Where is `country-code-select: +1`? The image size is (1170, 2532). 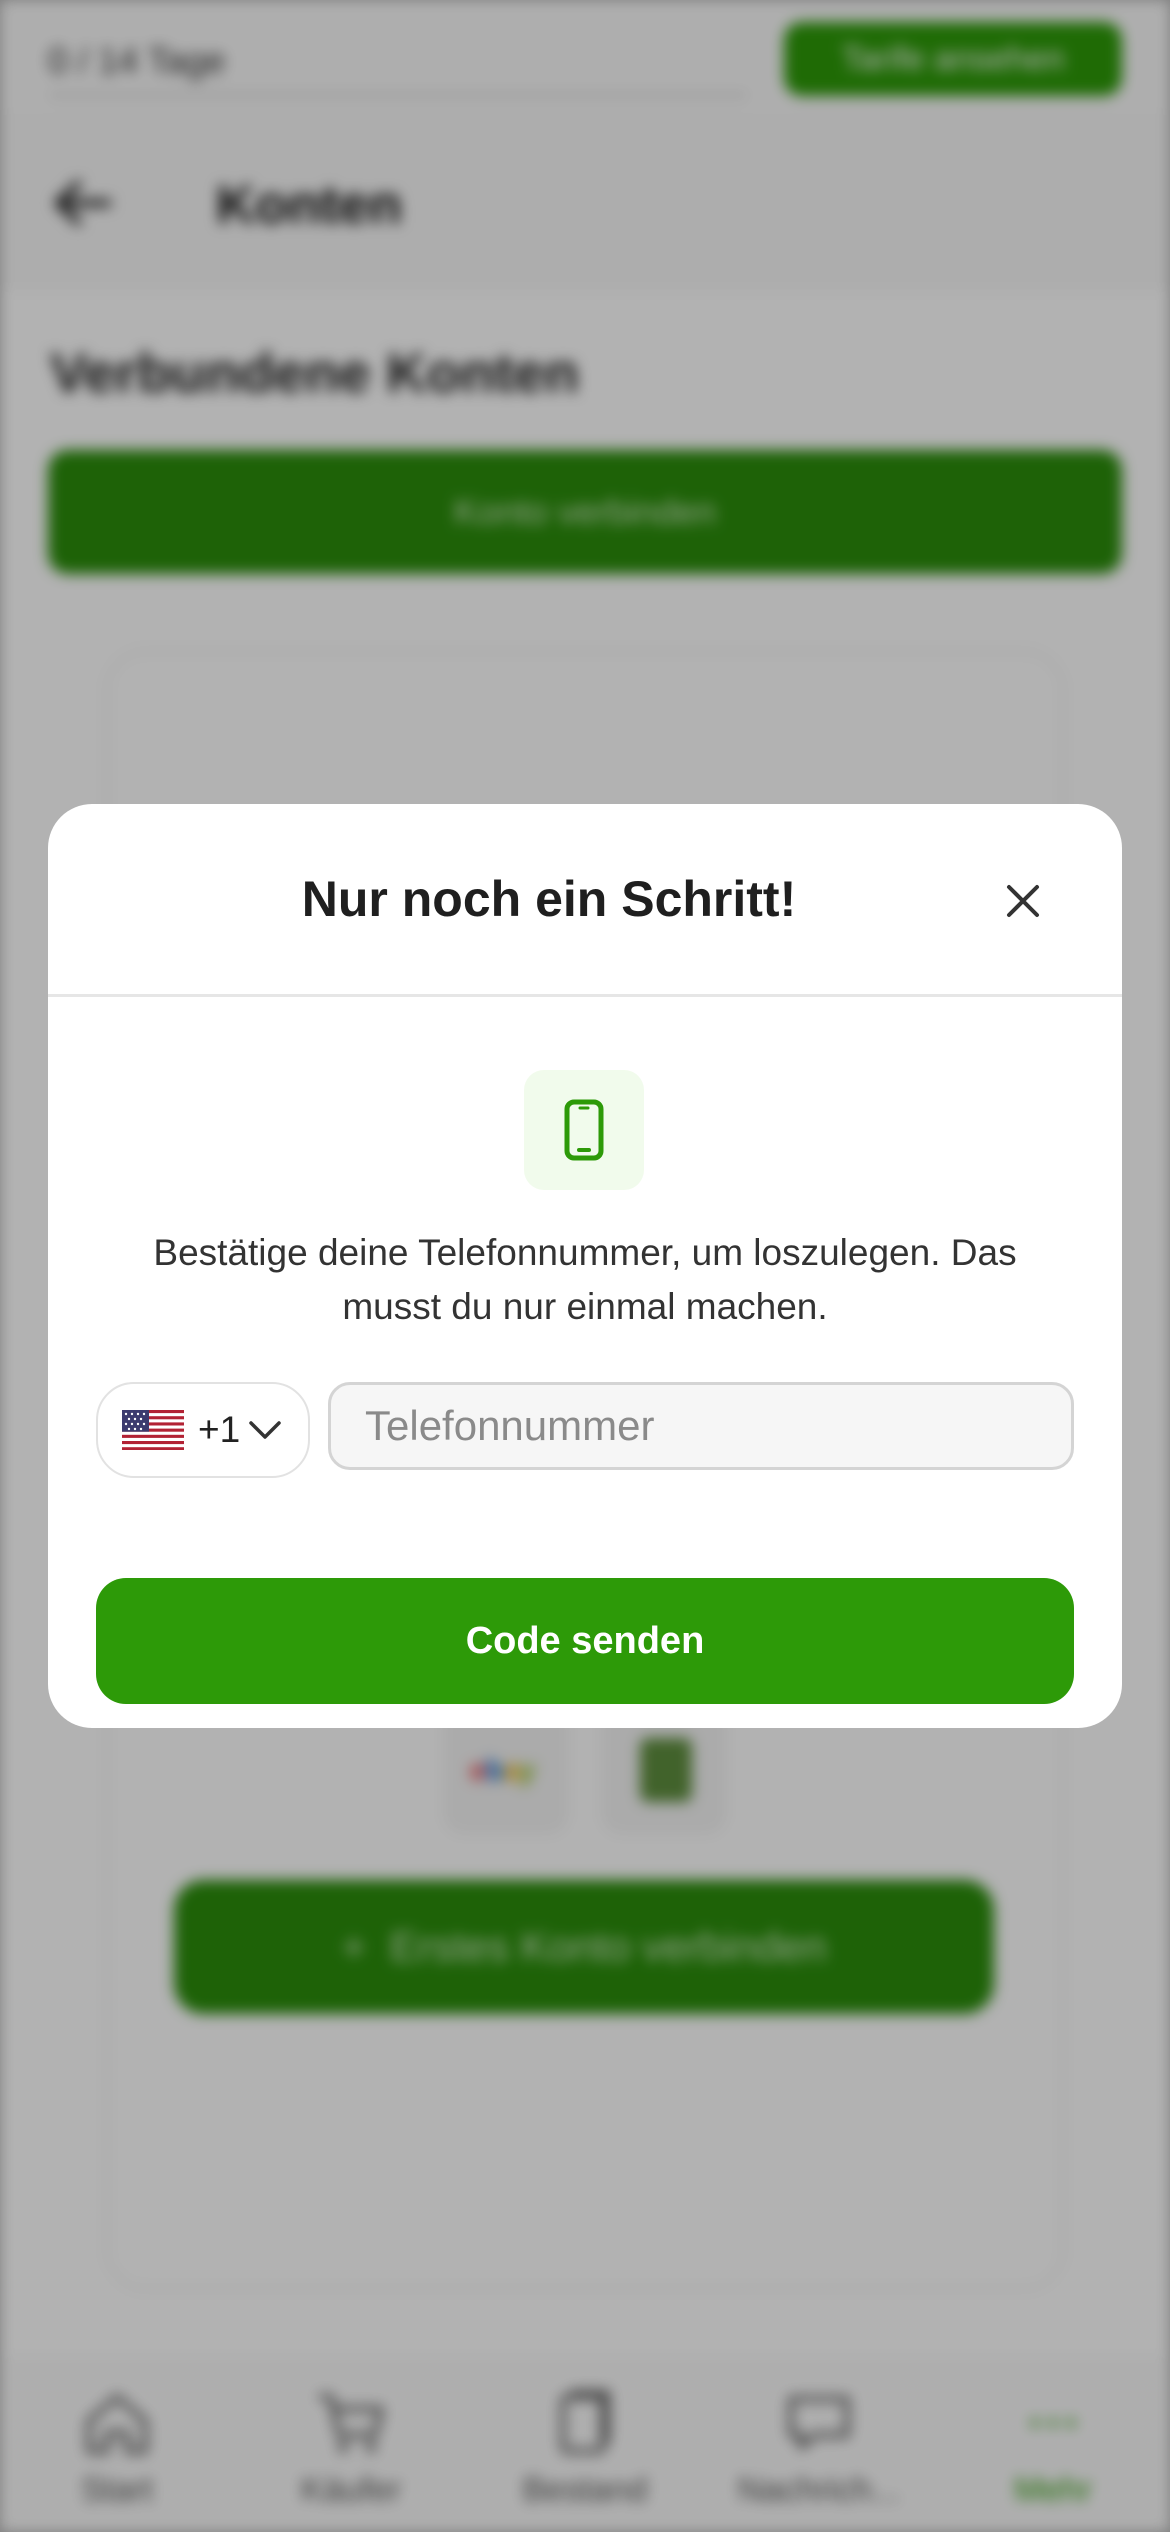 country-code-select: +1 is located at coordinates (203, 1430).